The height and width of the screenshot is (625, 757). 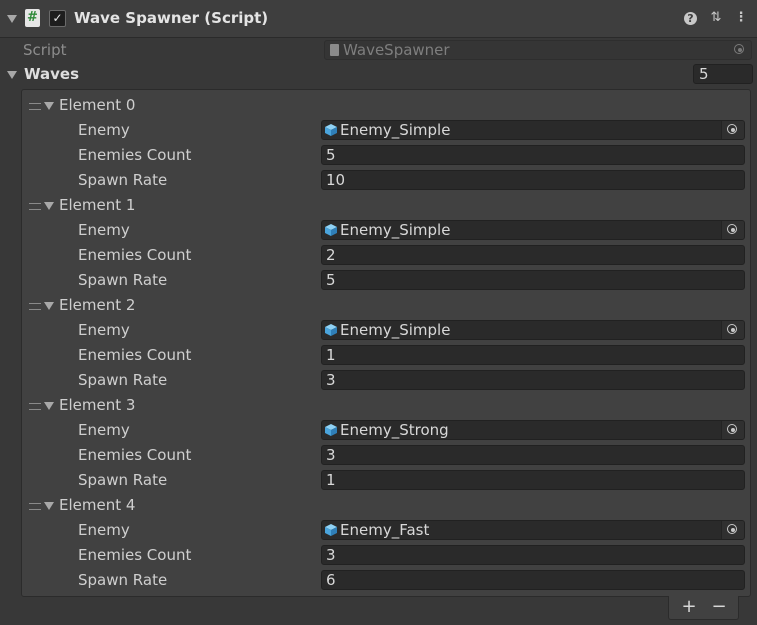 What do you see at coordinates (394, 430) in the screenshot?
I see `enemy-value: Enemy_Strong` at bounding box center [394, 430].